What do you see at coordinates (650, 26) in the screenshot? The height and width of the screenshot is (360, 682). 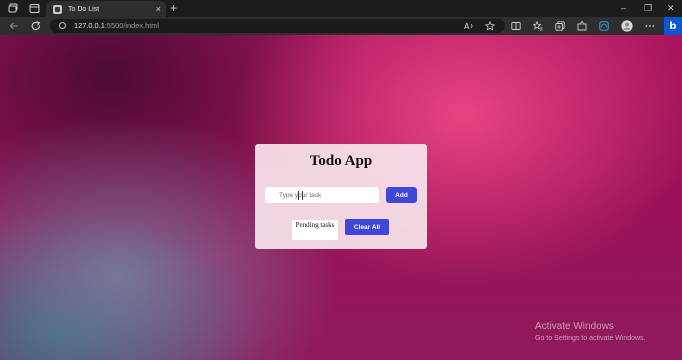 I see `more-icon` at bounding box center [650, 26].